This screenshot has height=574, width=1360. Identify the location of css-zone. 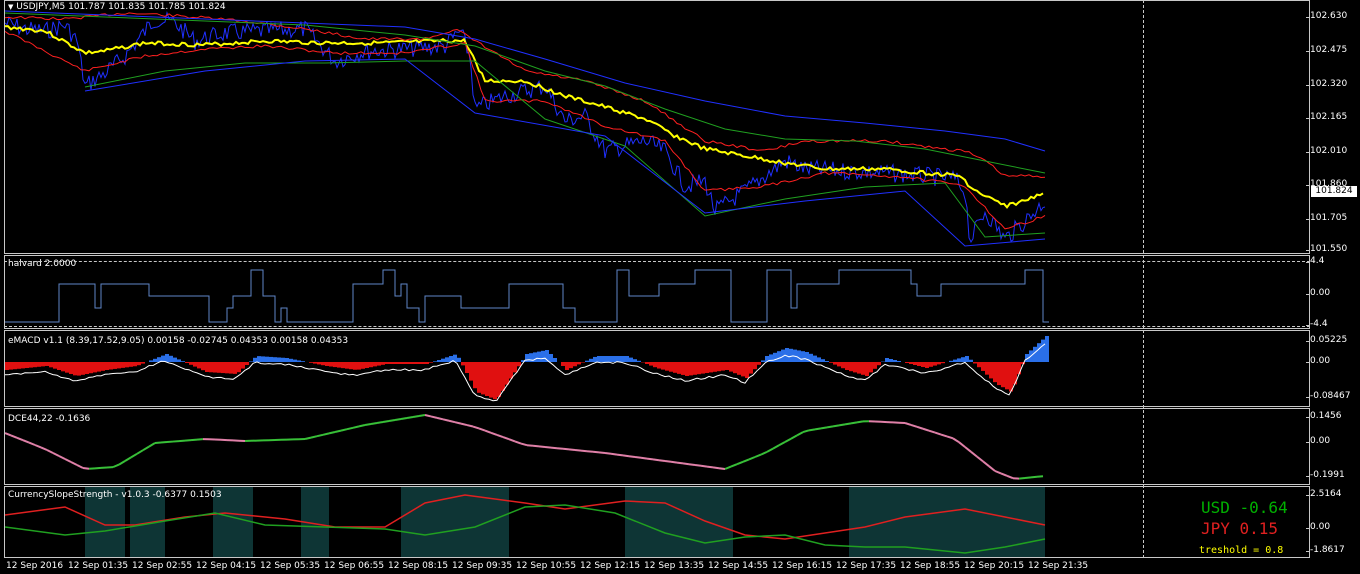
(679, 522).